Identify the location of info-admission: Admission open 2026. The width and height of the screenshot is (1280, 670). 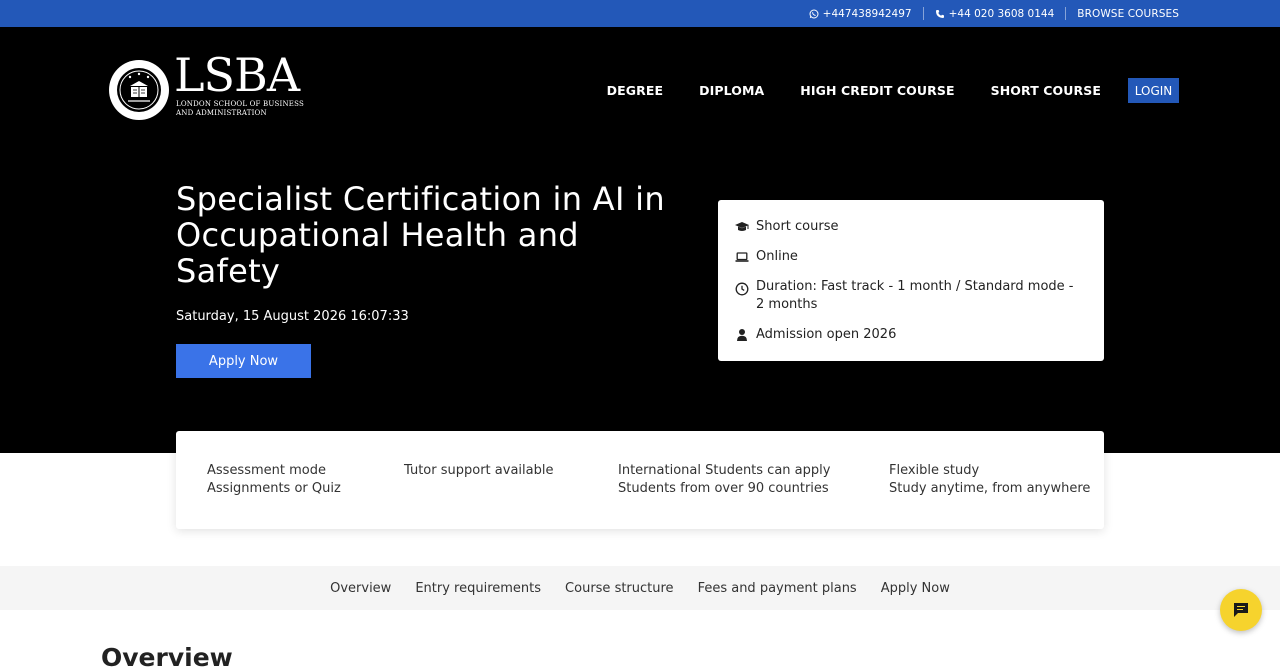
(911, 335).